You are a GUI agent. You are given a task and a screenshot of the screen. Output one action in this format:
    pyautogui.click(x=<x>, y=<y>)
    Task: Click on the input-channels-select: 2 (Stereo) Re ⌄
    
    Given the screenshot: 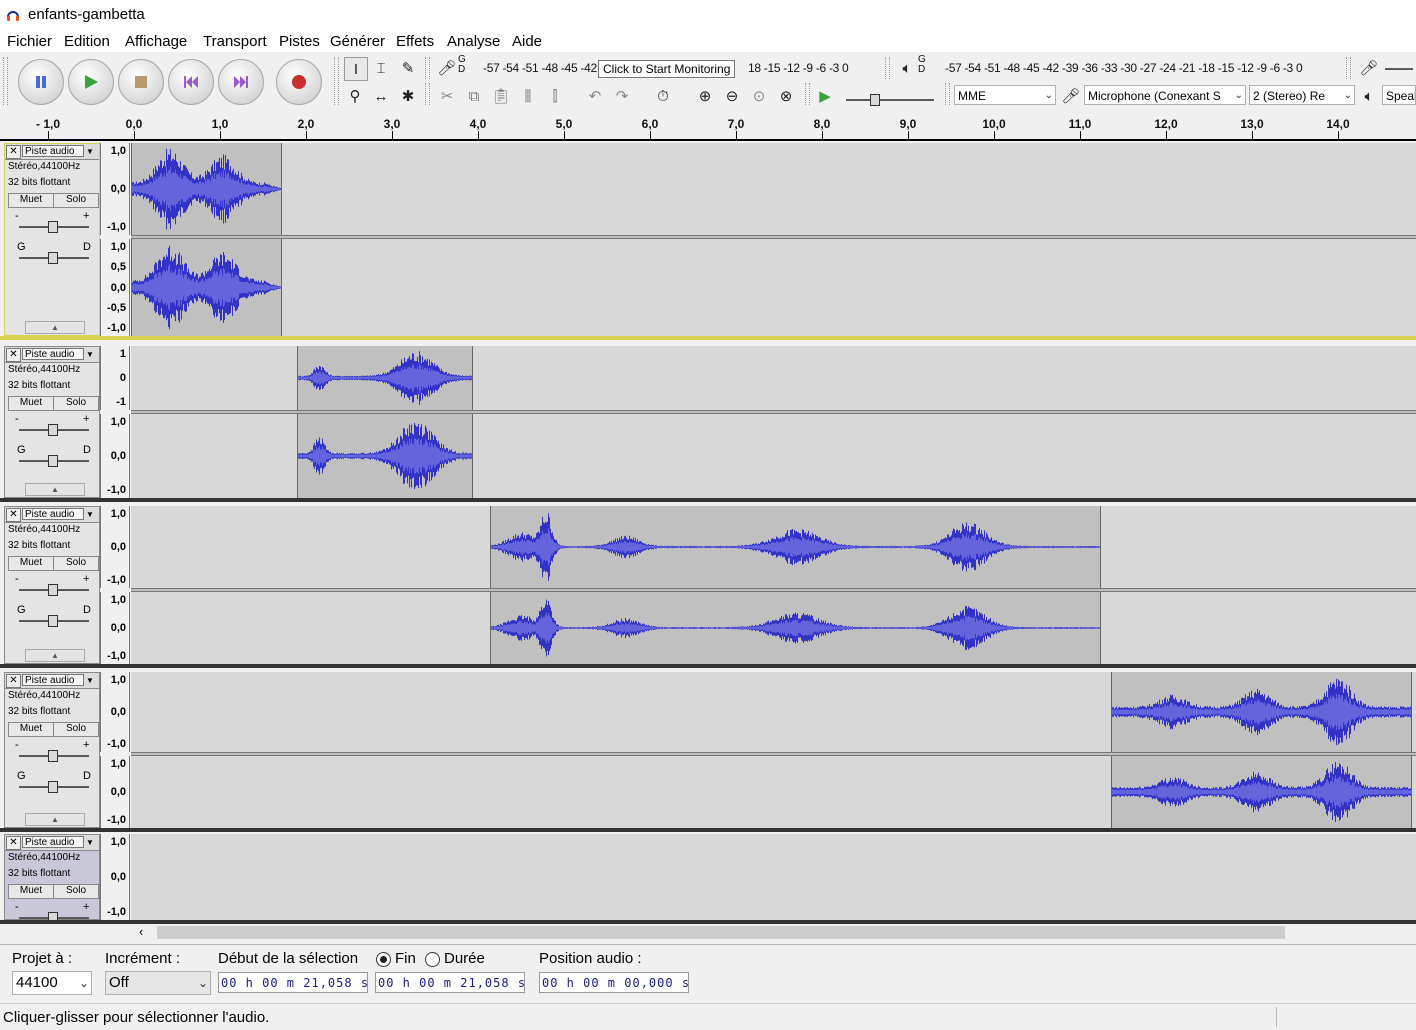 What is the action you would take?
    pyautogui.click(x=1302, y=95)
    